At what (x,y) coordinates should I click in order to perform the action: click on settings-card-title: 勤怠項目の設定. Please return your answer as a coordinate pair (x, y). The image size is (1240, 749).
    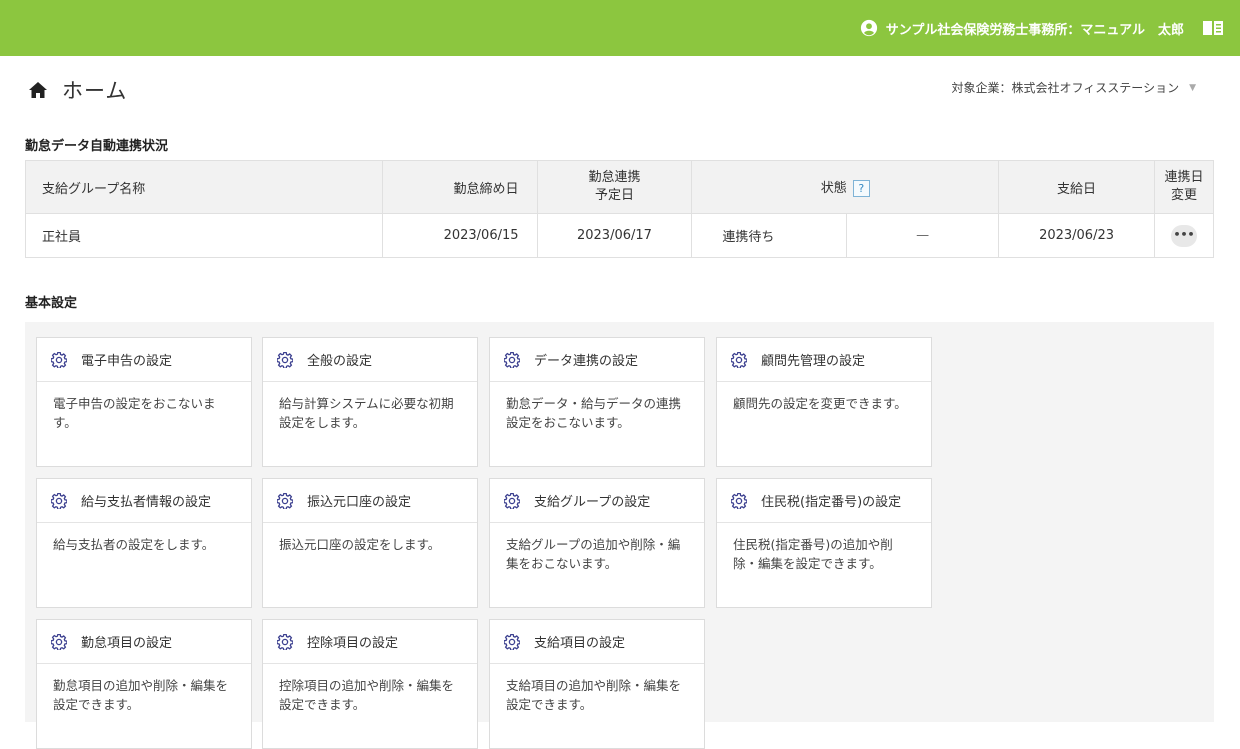
    Looking at the image, I should click on (127, 643).